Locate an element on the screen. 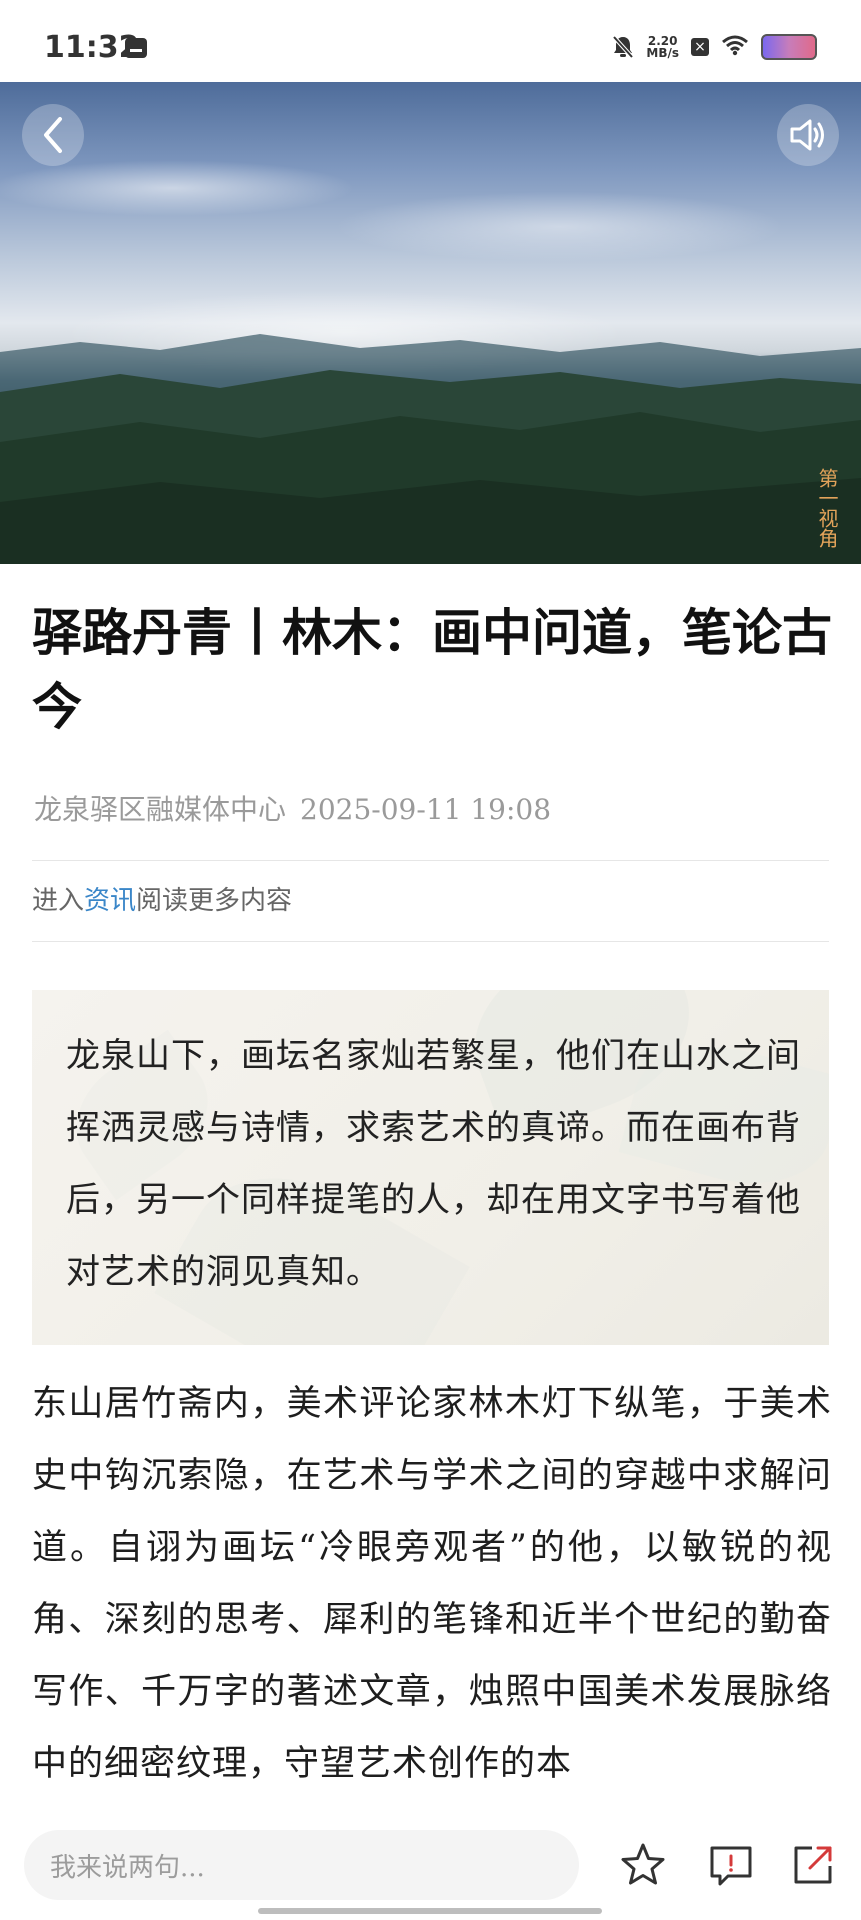  speaker-icon is located at coordinates (807, 135).